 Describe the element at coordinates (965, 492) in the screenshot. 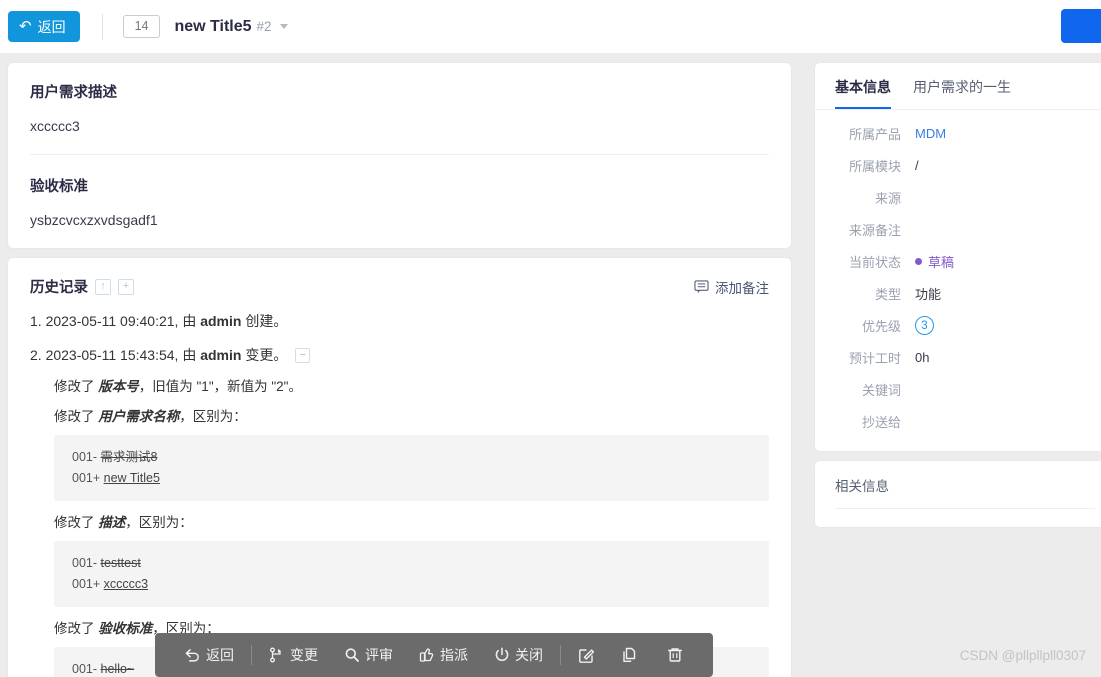

I see `related-info-title: 相关信息` at that location.